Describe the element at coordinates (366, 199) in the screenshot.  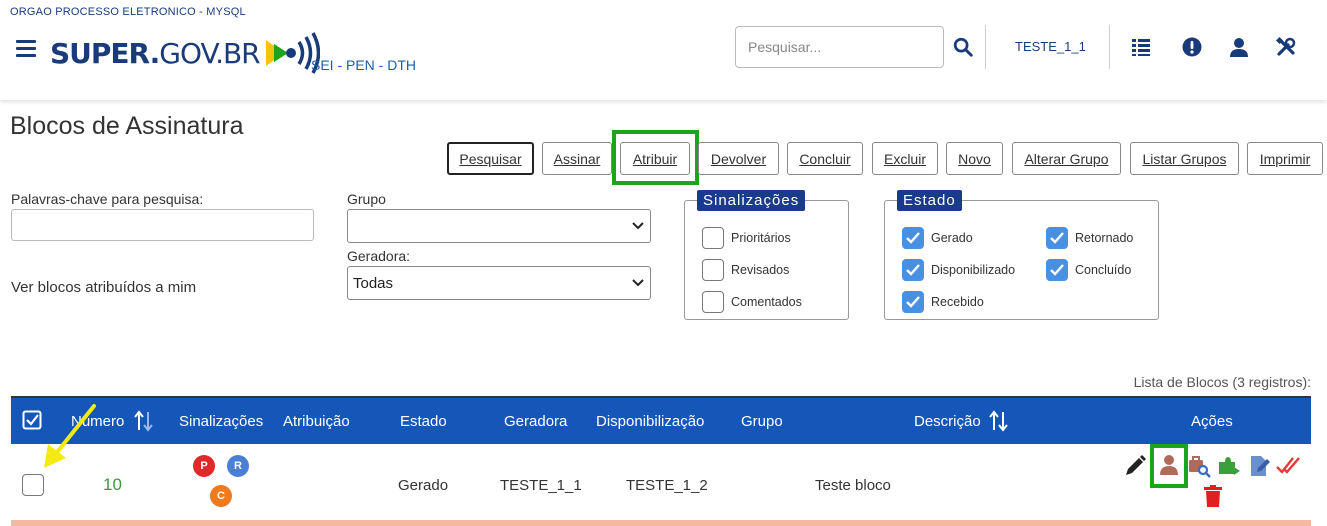
I see `grupo-label: Grupo` at that location.